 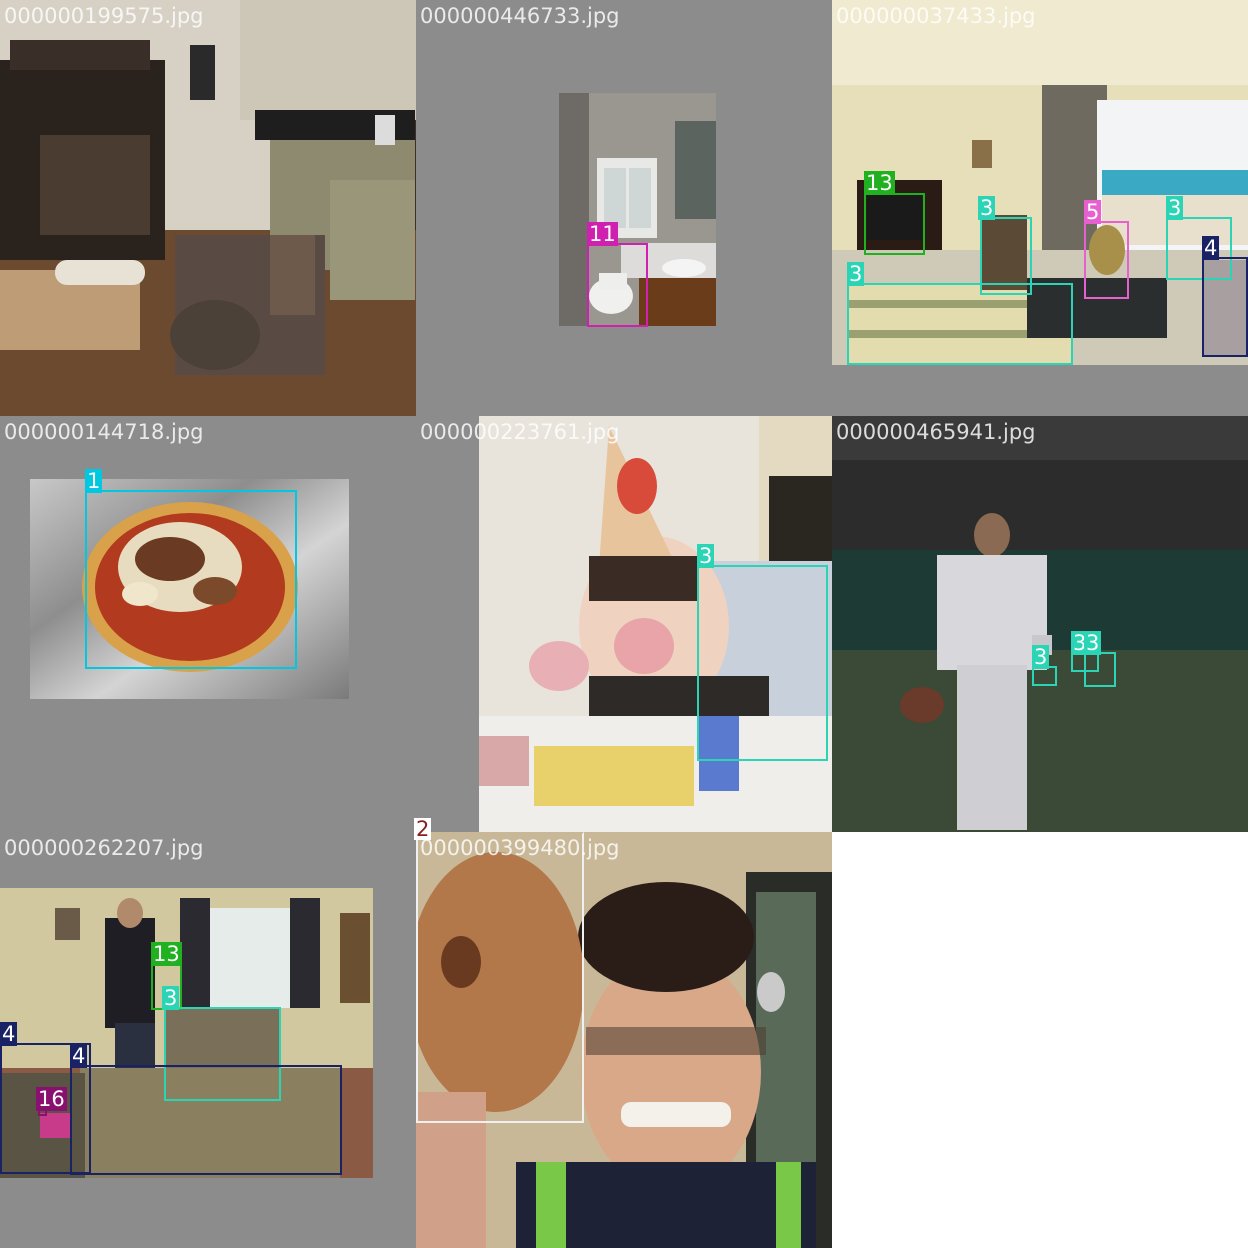 I want to click on detection-label: 5, so click(x=1093, y=212).